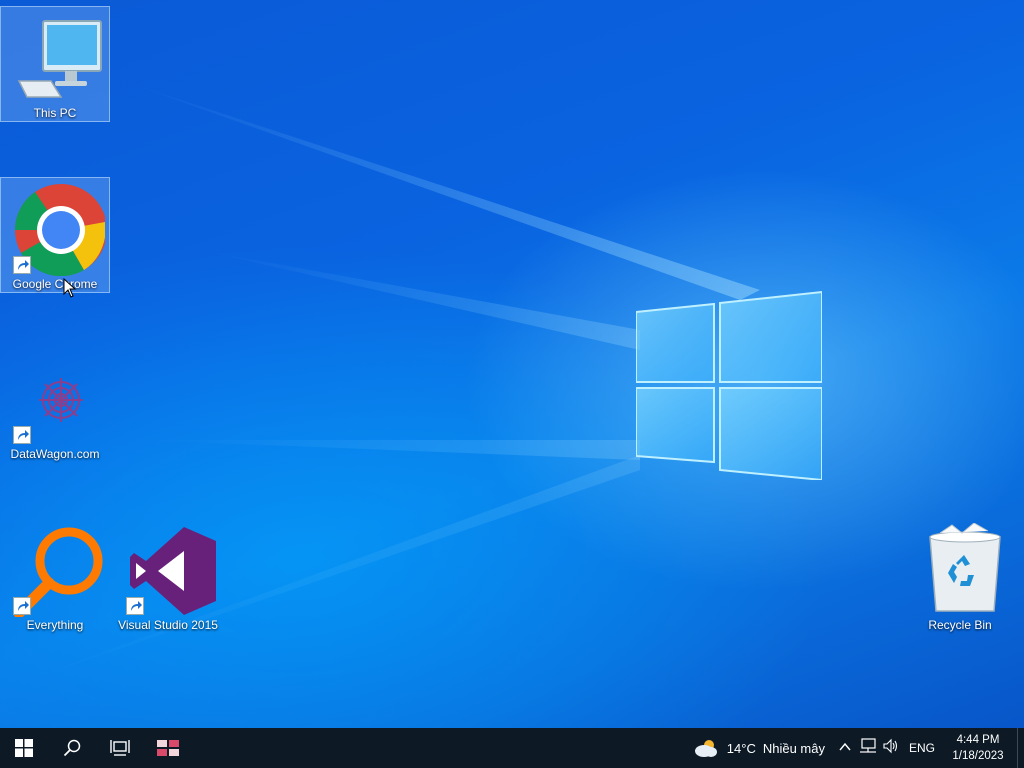 The image size is (1024, 768). Describe the element at coordinates (55, 571) in the screenshot. I see `magnifier-icon` at that location.